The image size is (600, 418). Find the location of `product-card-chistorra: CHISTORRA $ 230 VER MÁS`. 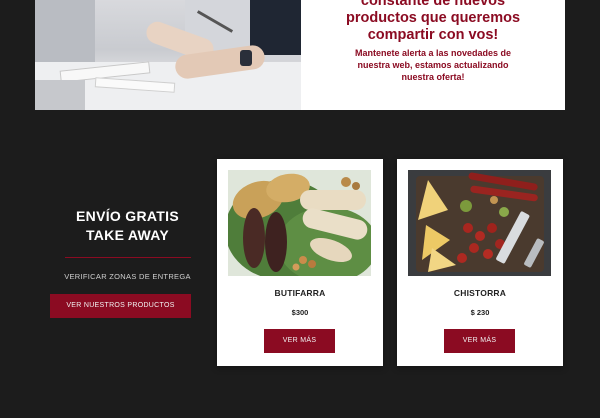

product-card-chistorra: CHISTORRA $ 230 VER MÁS is located at coordinates (480, 262).